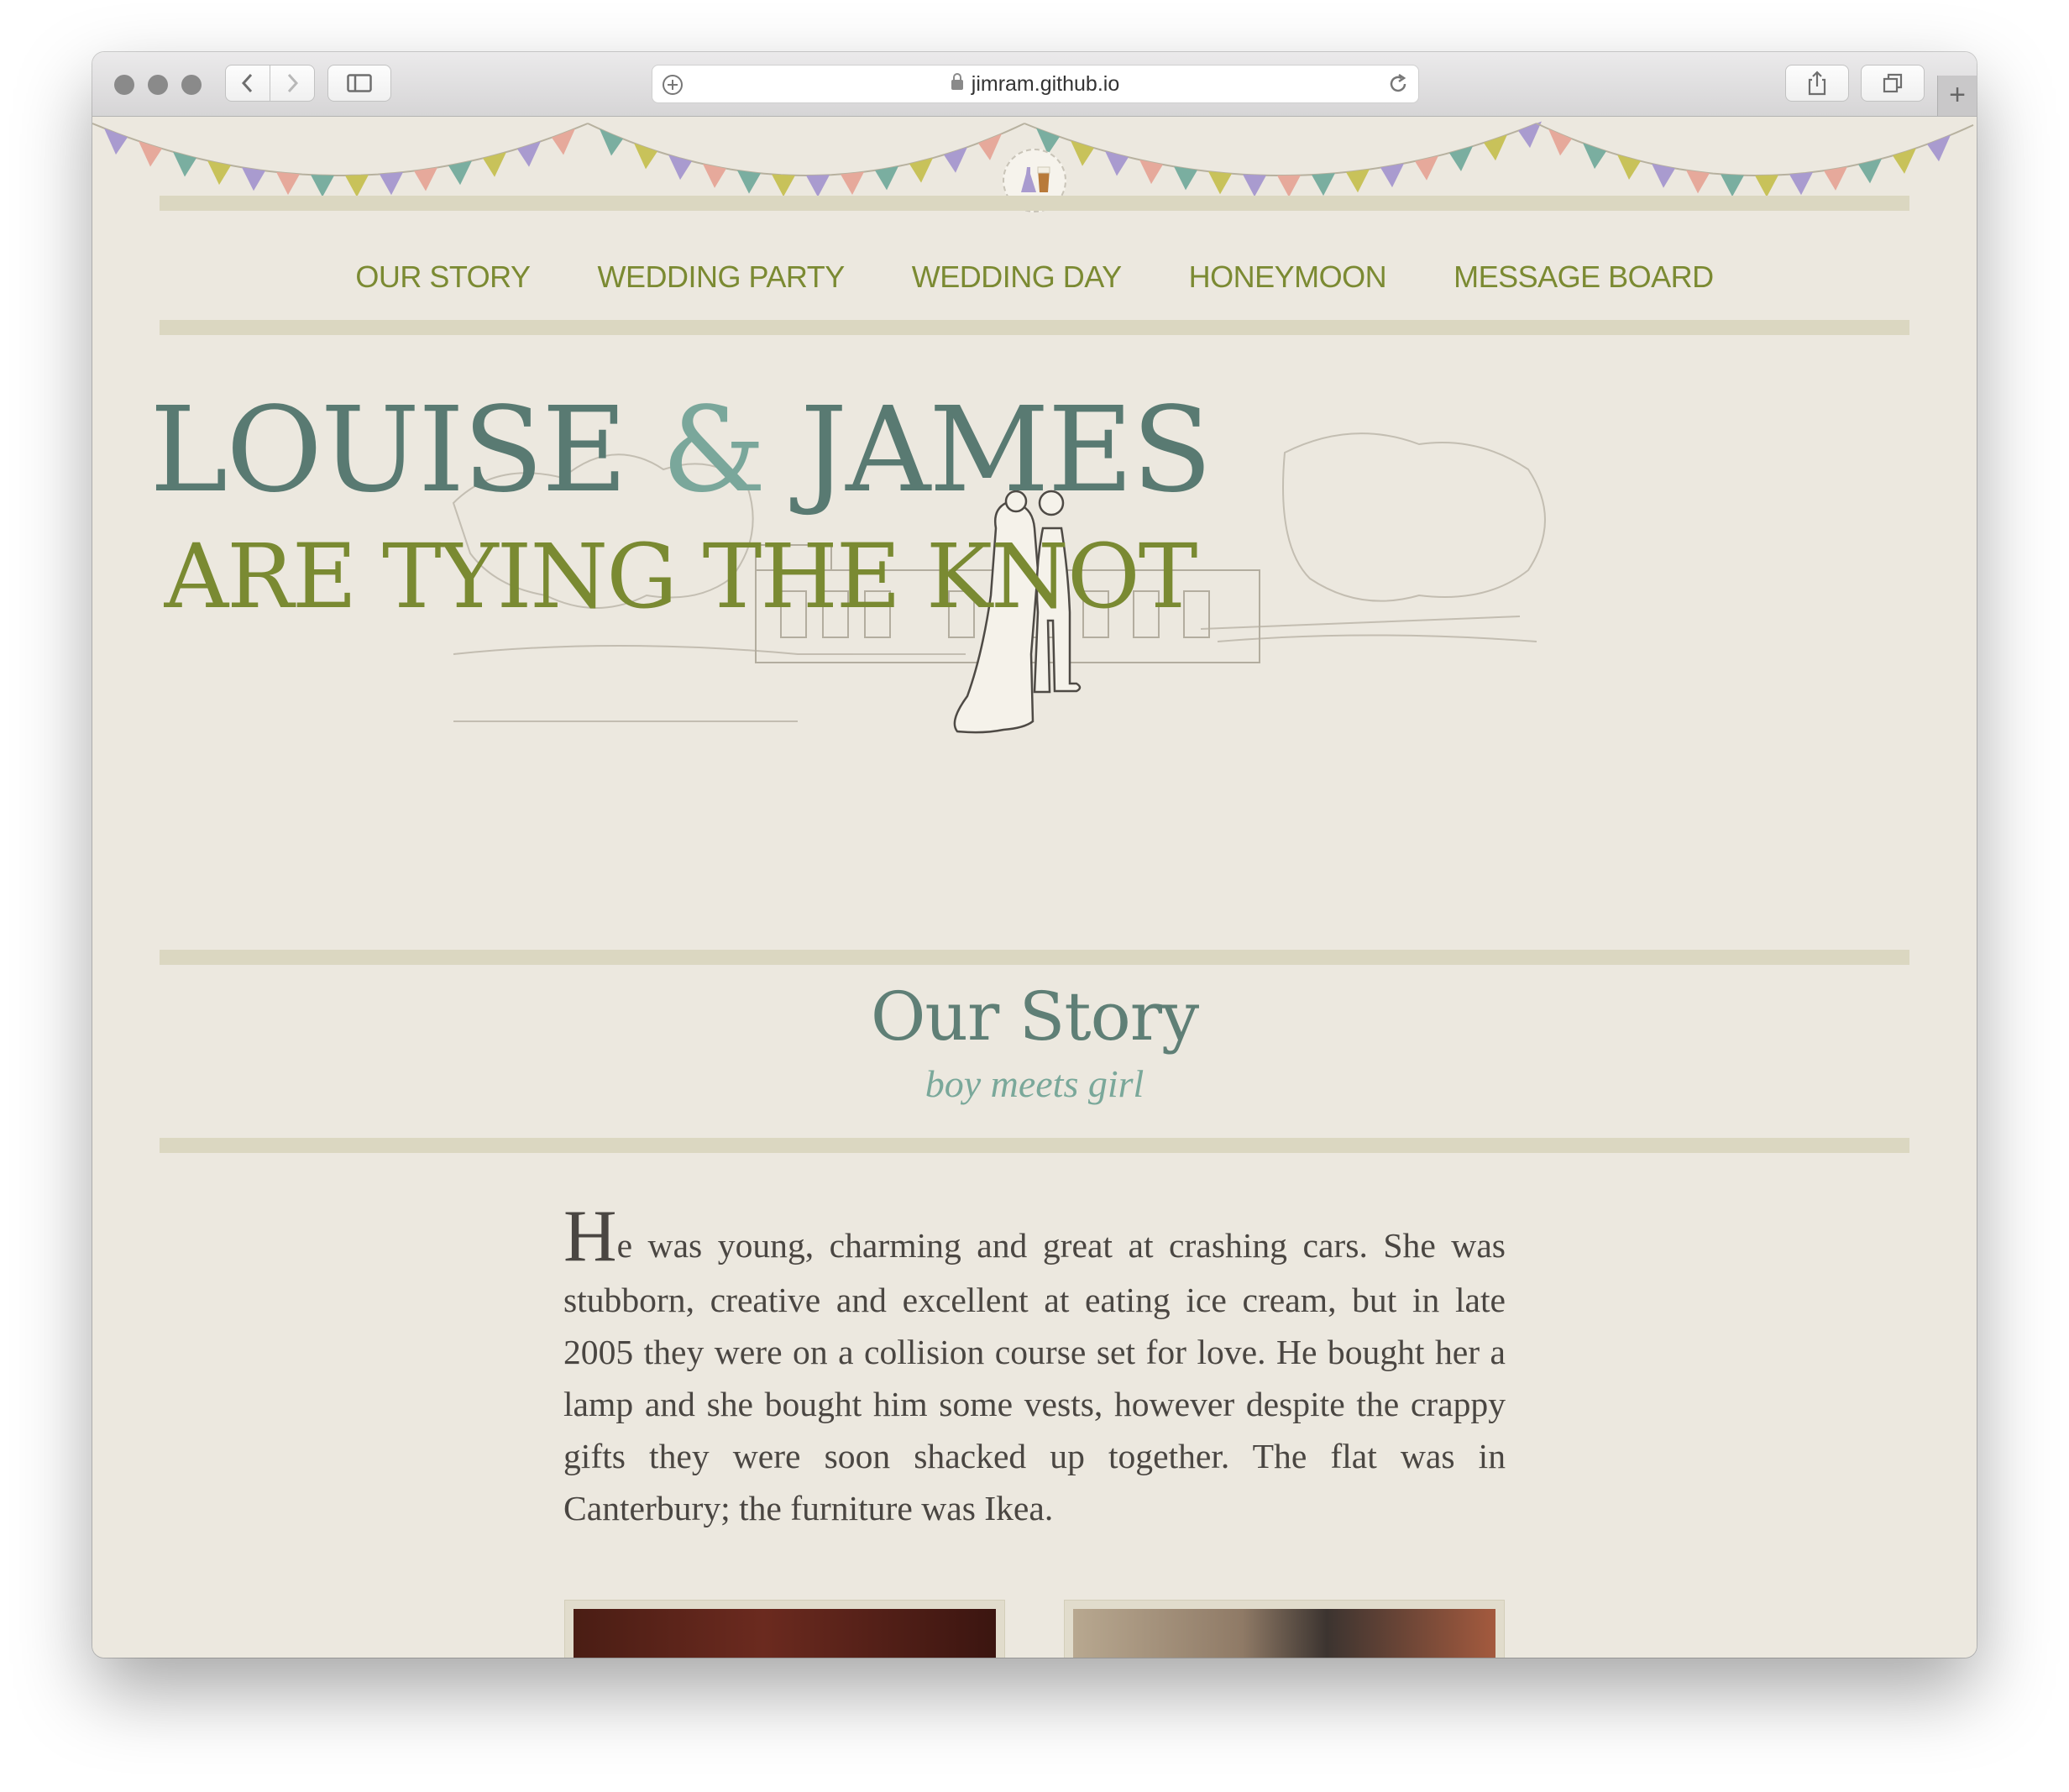 This screenshot has height=1792, width=2069. What do you see at coordinates (1034, 203) in the screenshot?
I see `nav-divider-top` at bounding box center [1034, 203].